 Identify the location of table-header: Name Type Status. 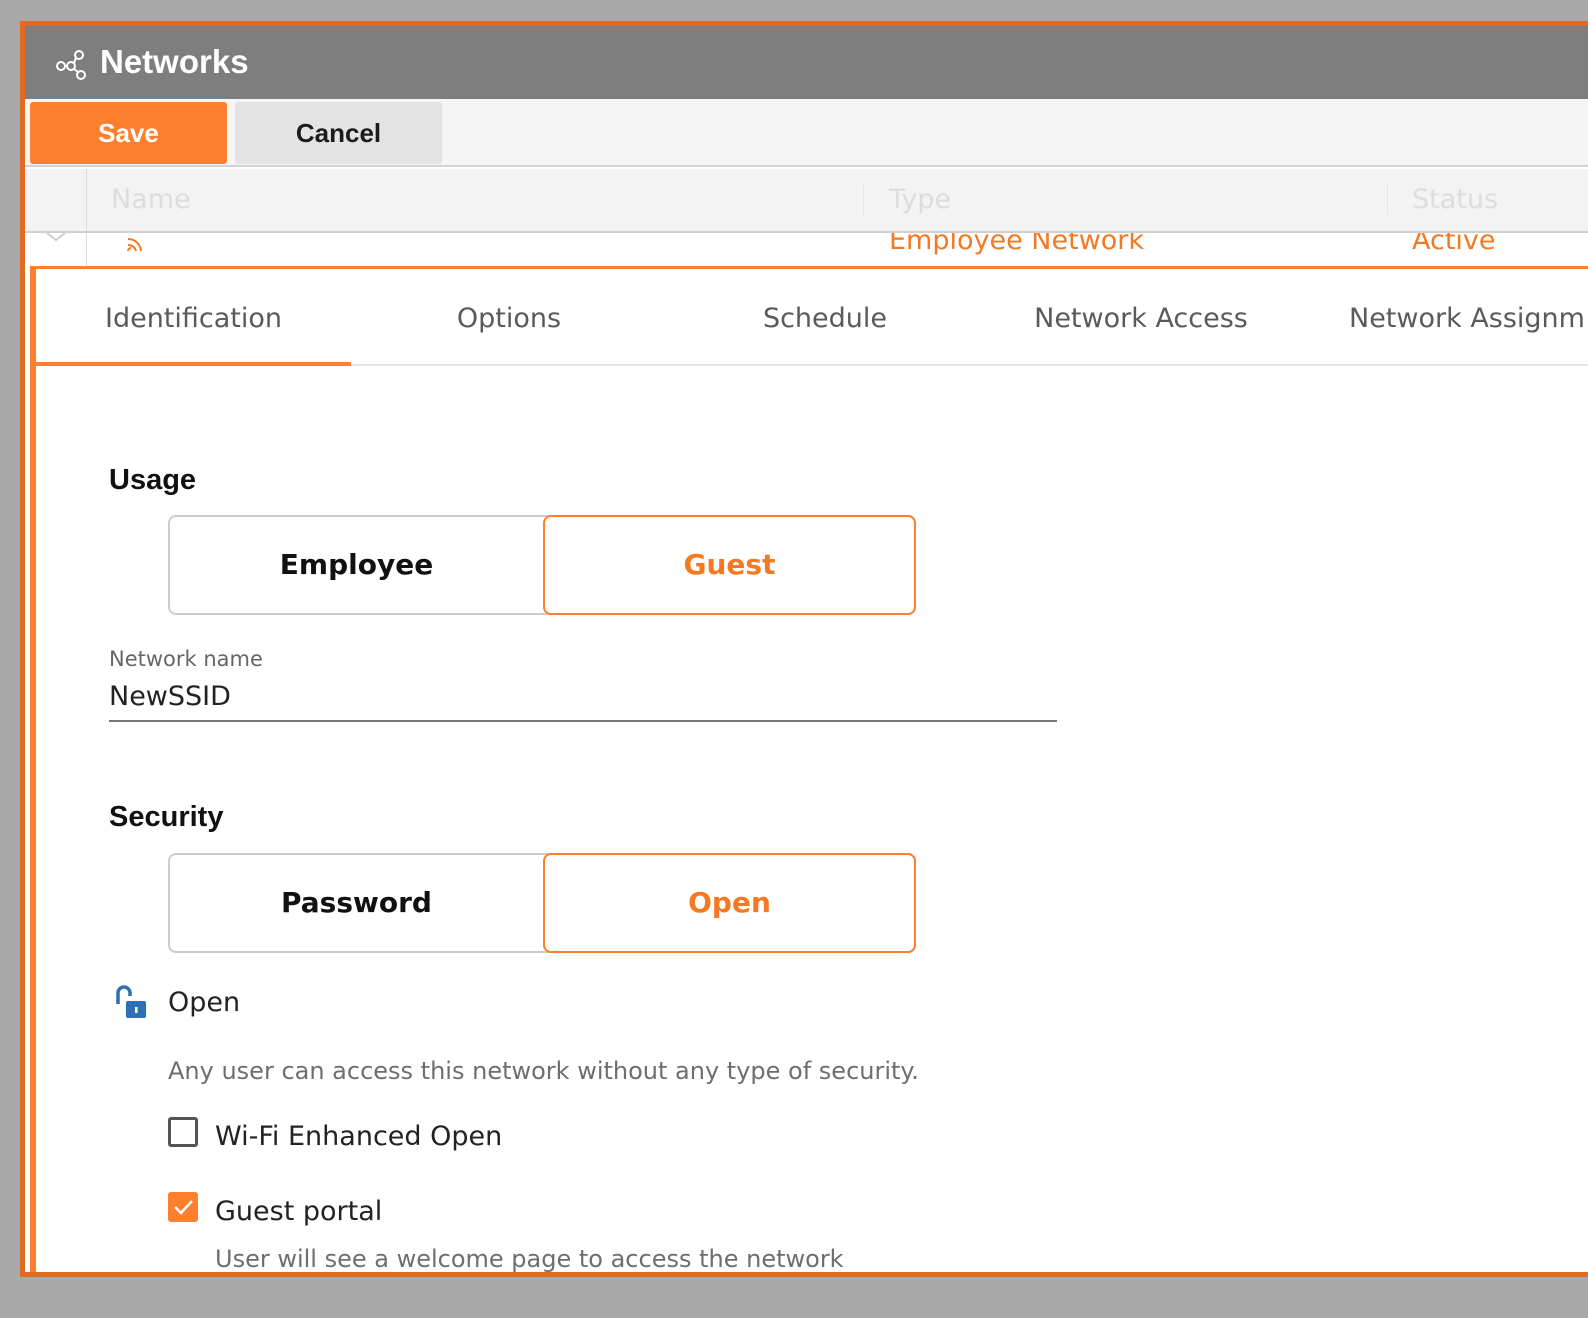
(806, 201).